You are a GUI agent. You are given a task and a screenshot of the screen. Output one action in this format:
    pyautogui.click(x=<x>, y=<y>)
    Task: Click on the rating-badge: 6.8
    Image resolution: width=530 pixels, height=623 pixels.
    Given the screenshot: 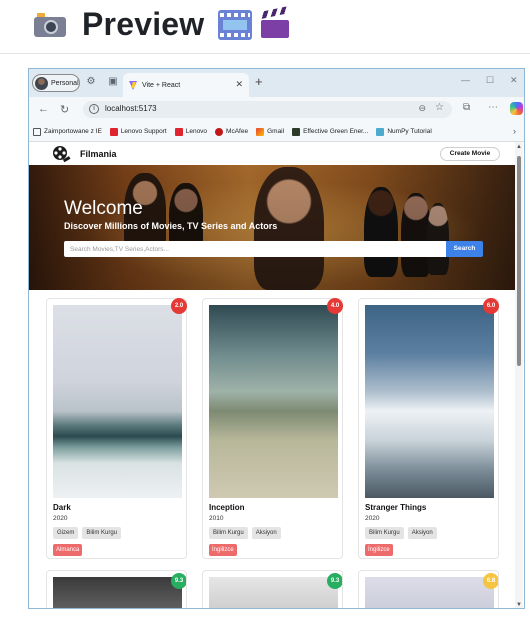 What is the action you would take?
    pyautogui.click(x=490, y=581)
    